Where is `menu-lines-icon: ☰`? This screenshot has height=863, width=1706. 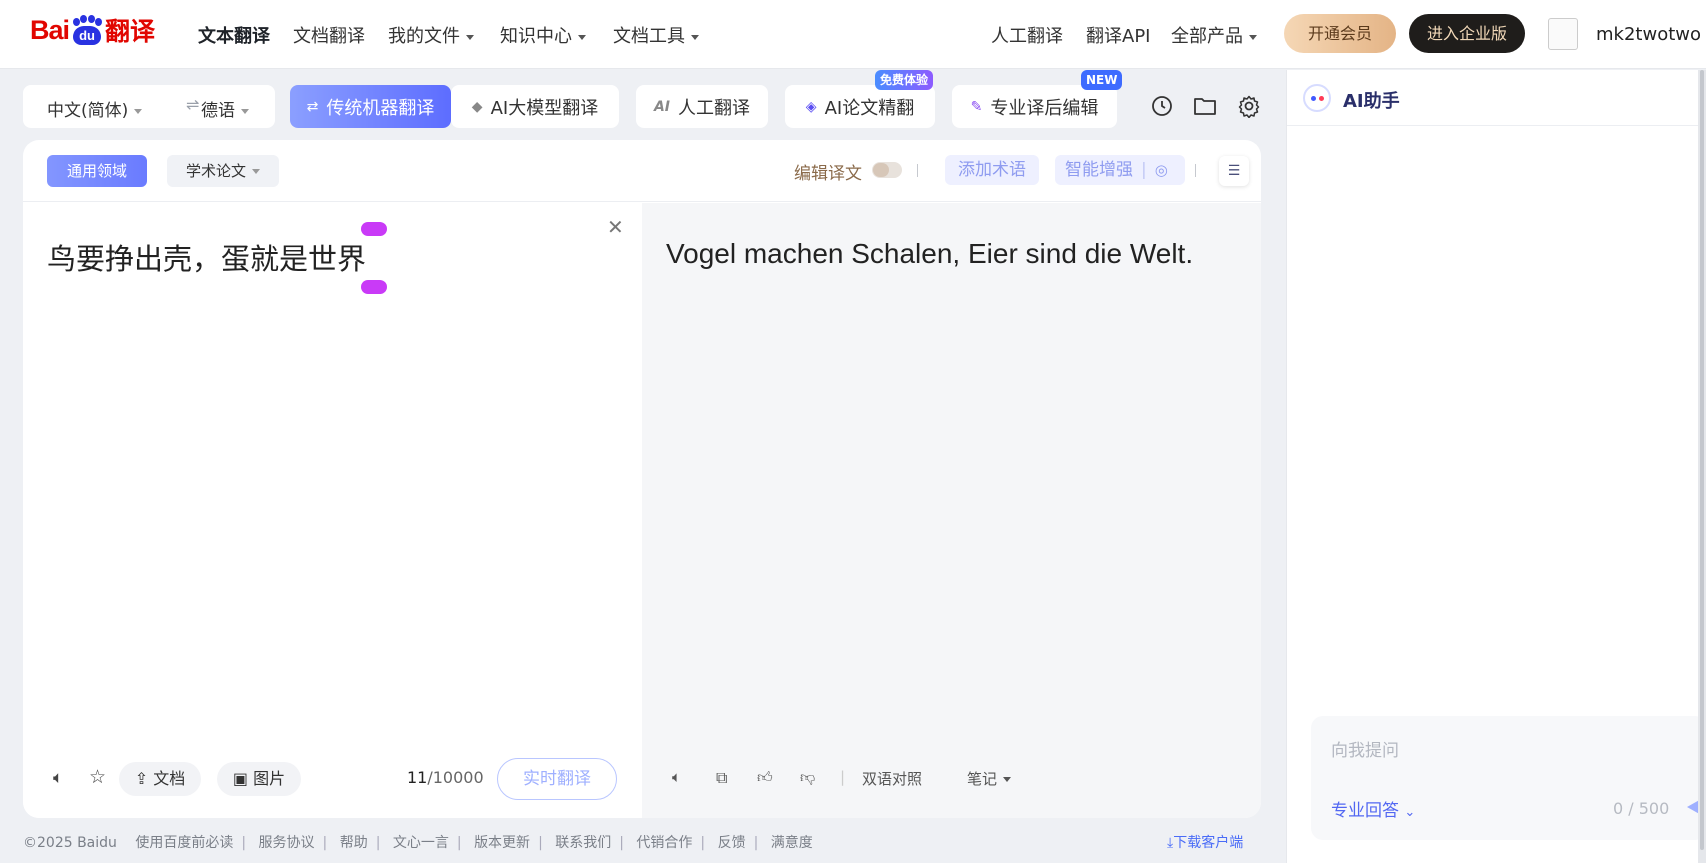 menu-lines-icon: ☰ is located at coordinates (1234, 171).